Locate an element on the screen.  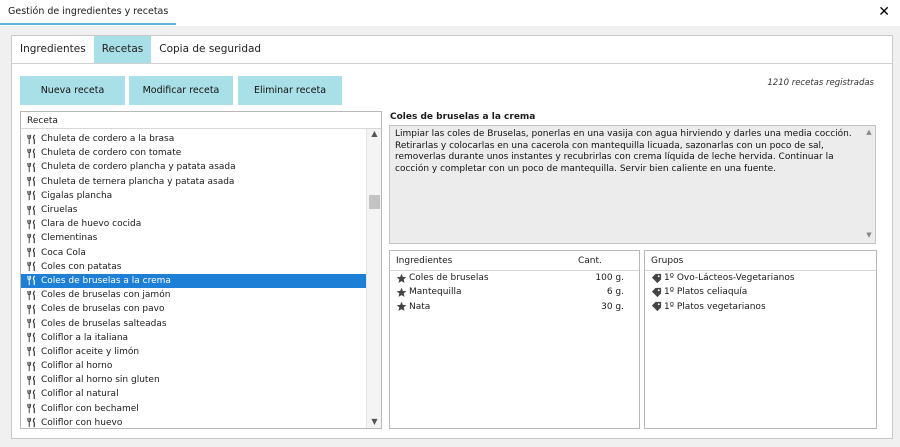
groups-header: Grupos is located at coordinates (760, 261).